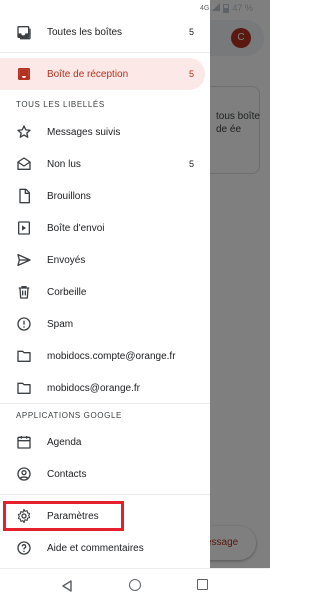  What do you see at coordinates (85, 32) in the screenshot?
I see `drawer-item-label: Toutes les boîtes` at bounding box center [85, 32].